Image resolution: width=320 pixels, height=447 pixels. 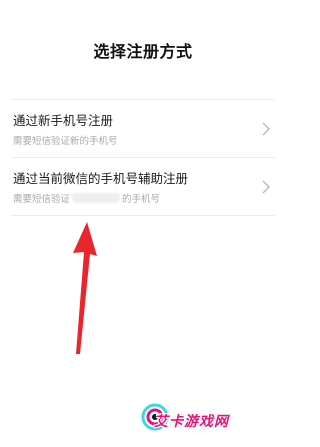 What do you see at coordinates (96, 198) in the screenshot?
I see `blurred-phone-number` at bounding box center [96, 198].